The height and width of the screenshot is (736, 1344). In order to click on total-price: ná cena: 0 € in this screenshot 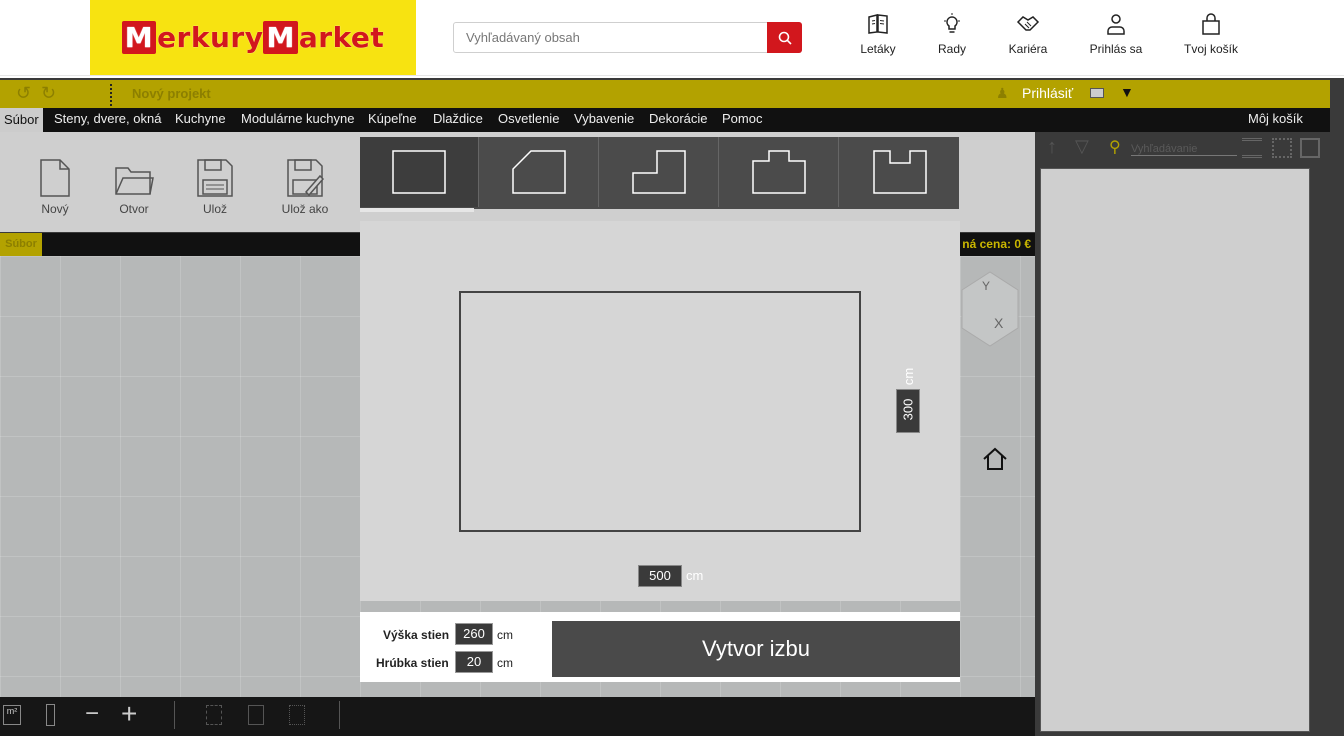, I will do `click(996, 244)`.